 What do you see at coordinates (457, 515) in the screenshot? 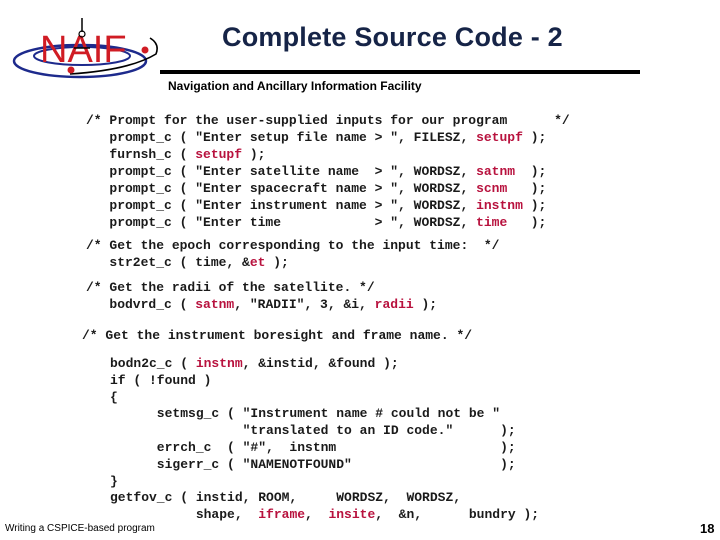
I see `code-text: , &n, bundry );` at bounding box center [457, 515].